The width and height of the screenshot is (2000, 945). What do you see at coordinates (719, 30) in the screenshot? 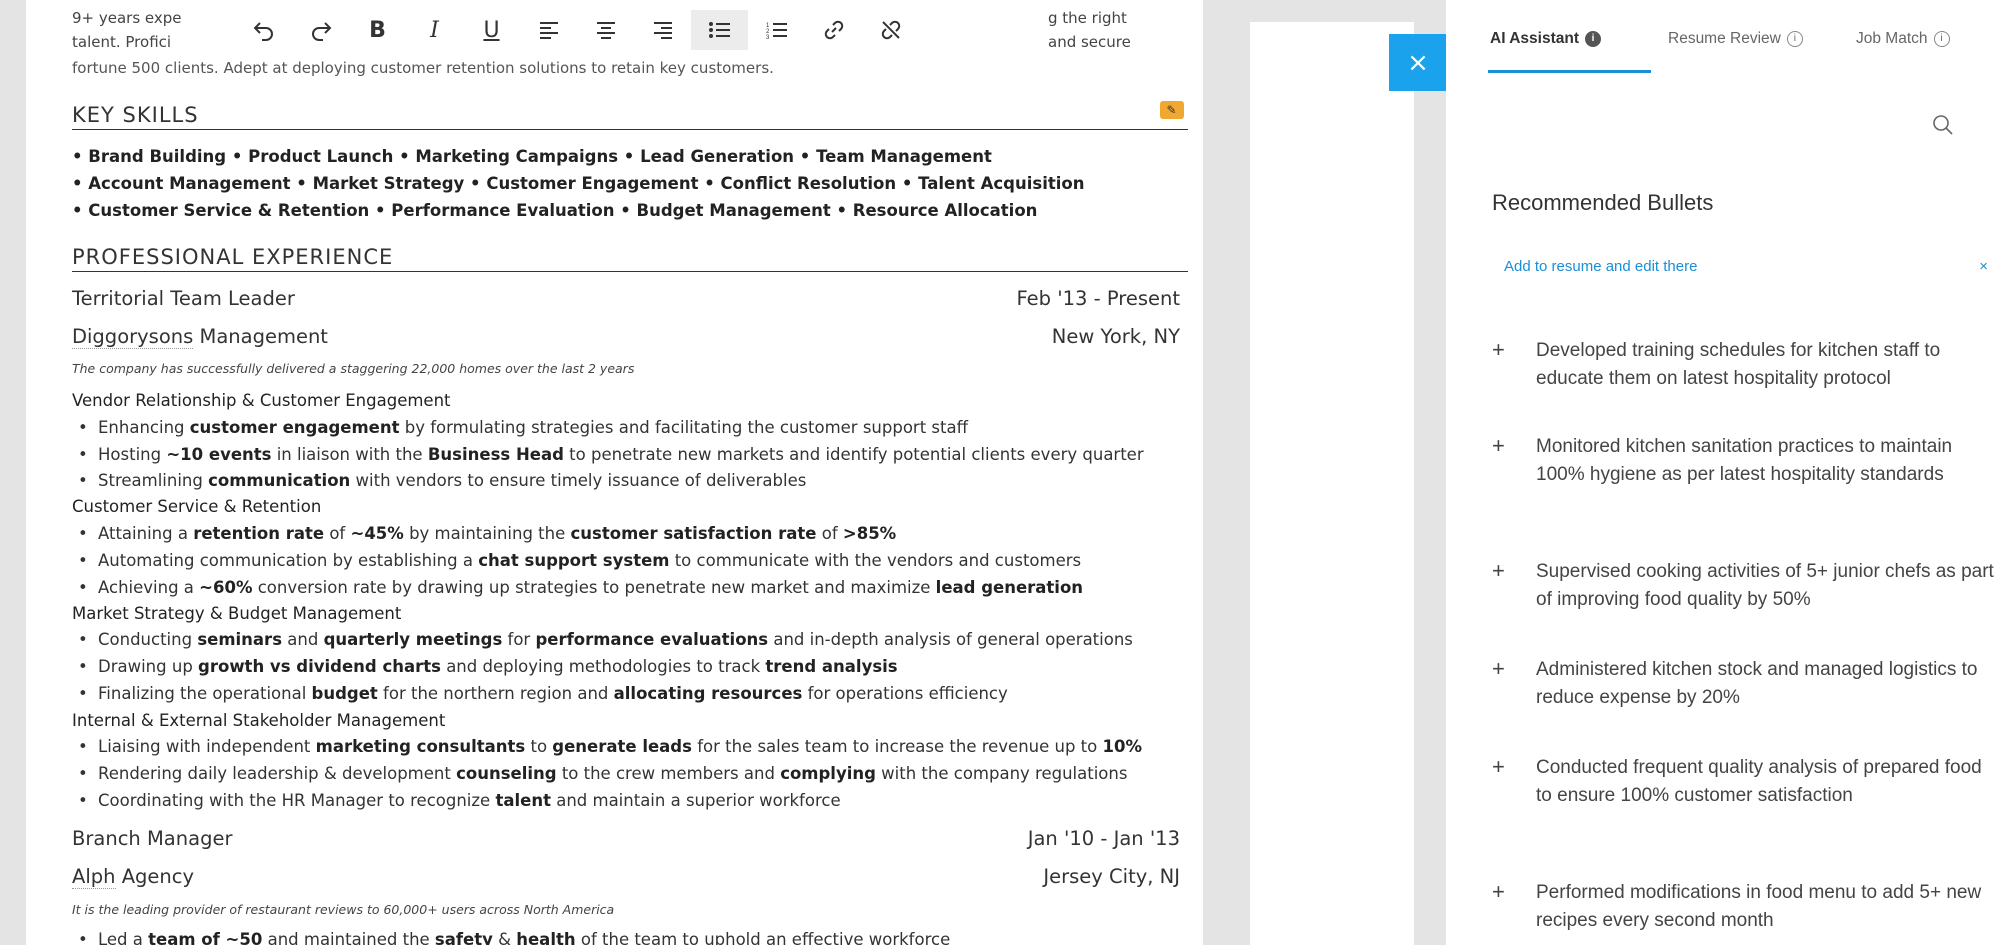
I see `bulleted-list-icon` at bounding box center [719, 30].